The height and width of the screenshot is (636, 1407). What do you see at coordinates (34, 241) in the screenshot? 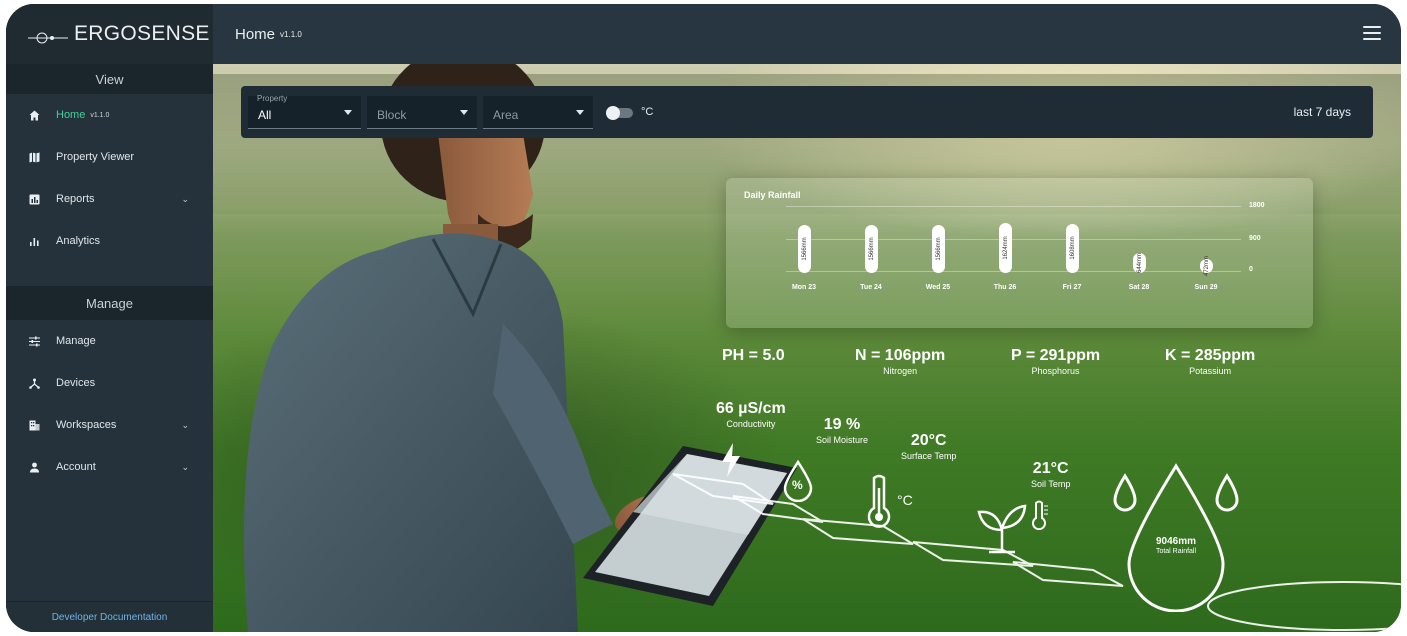
I see `bar-chart-icon` at bounding box center [34, 241].